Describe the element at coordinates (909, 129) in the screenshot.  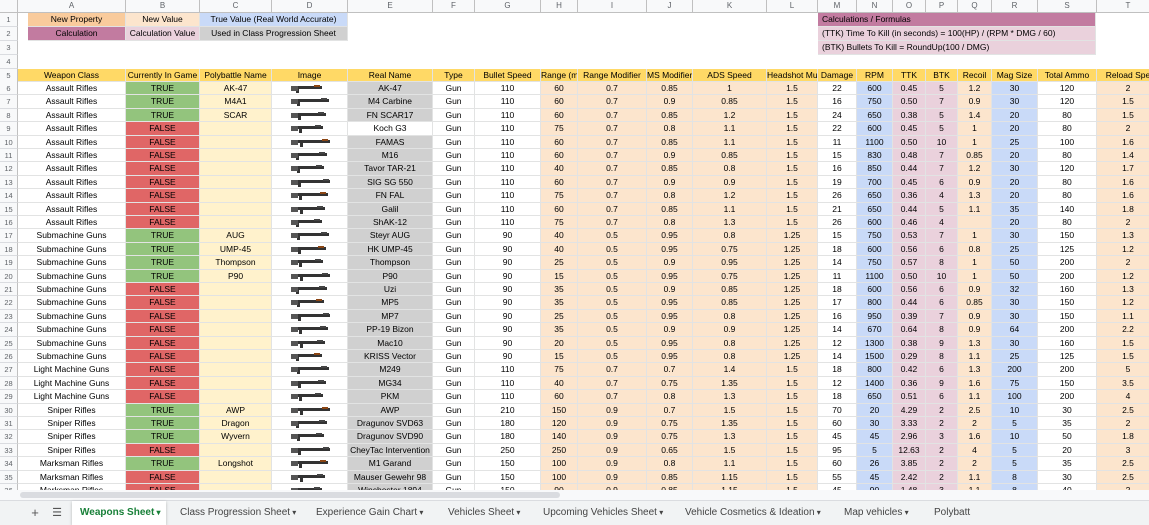
I see `table-cell: 0.45` at that location.